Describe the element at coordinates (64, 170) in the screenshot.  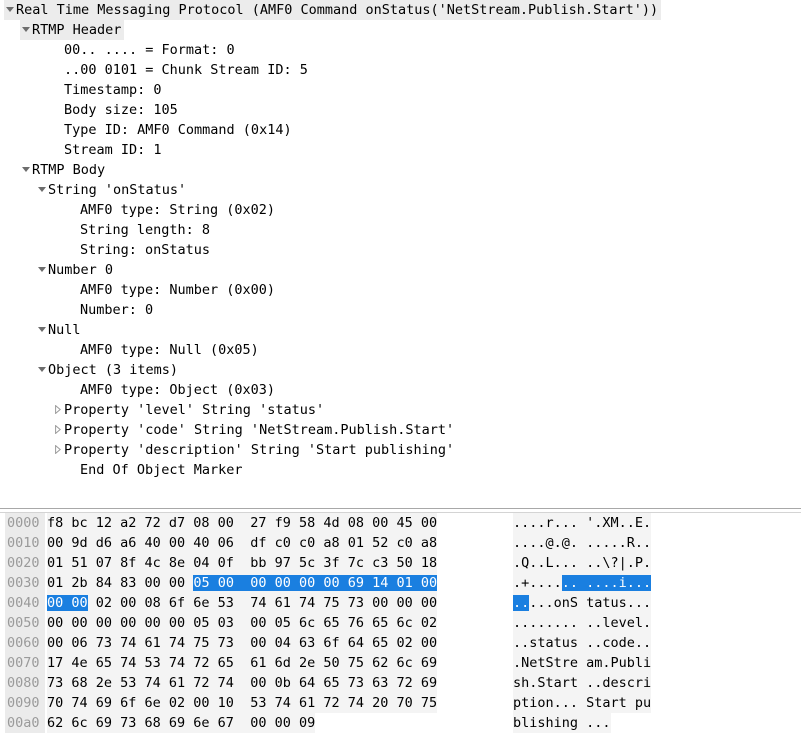
I see `detail-tree-row-content: RTMP Body` at that location.